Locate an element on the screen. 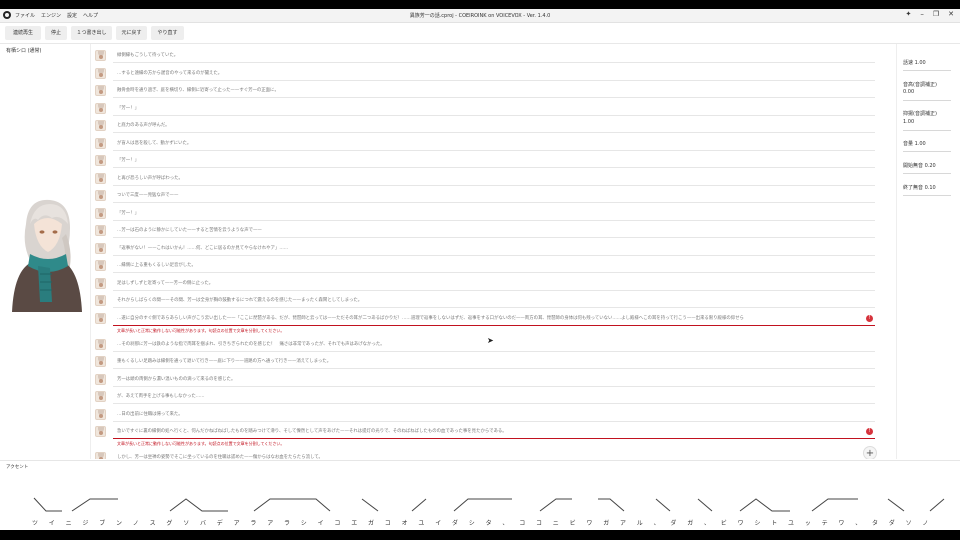 The image size is (960, 540). mora-label: グ is located at coordinates (169, 522).